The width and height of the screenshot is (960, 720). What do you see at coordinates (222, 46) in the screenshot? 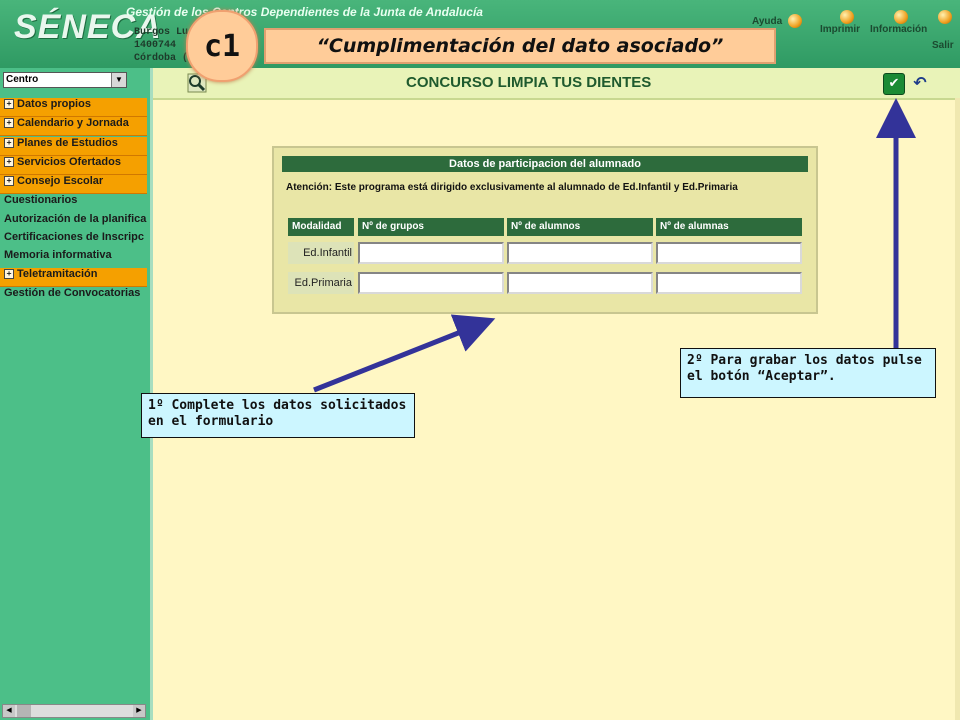
I see `step-badge: c1` at bounding box center [222, 46].